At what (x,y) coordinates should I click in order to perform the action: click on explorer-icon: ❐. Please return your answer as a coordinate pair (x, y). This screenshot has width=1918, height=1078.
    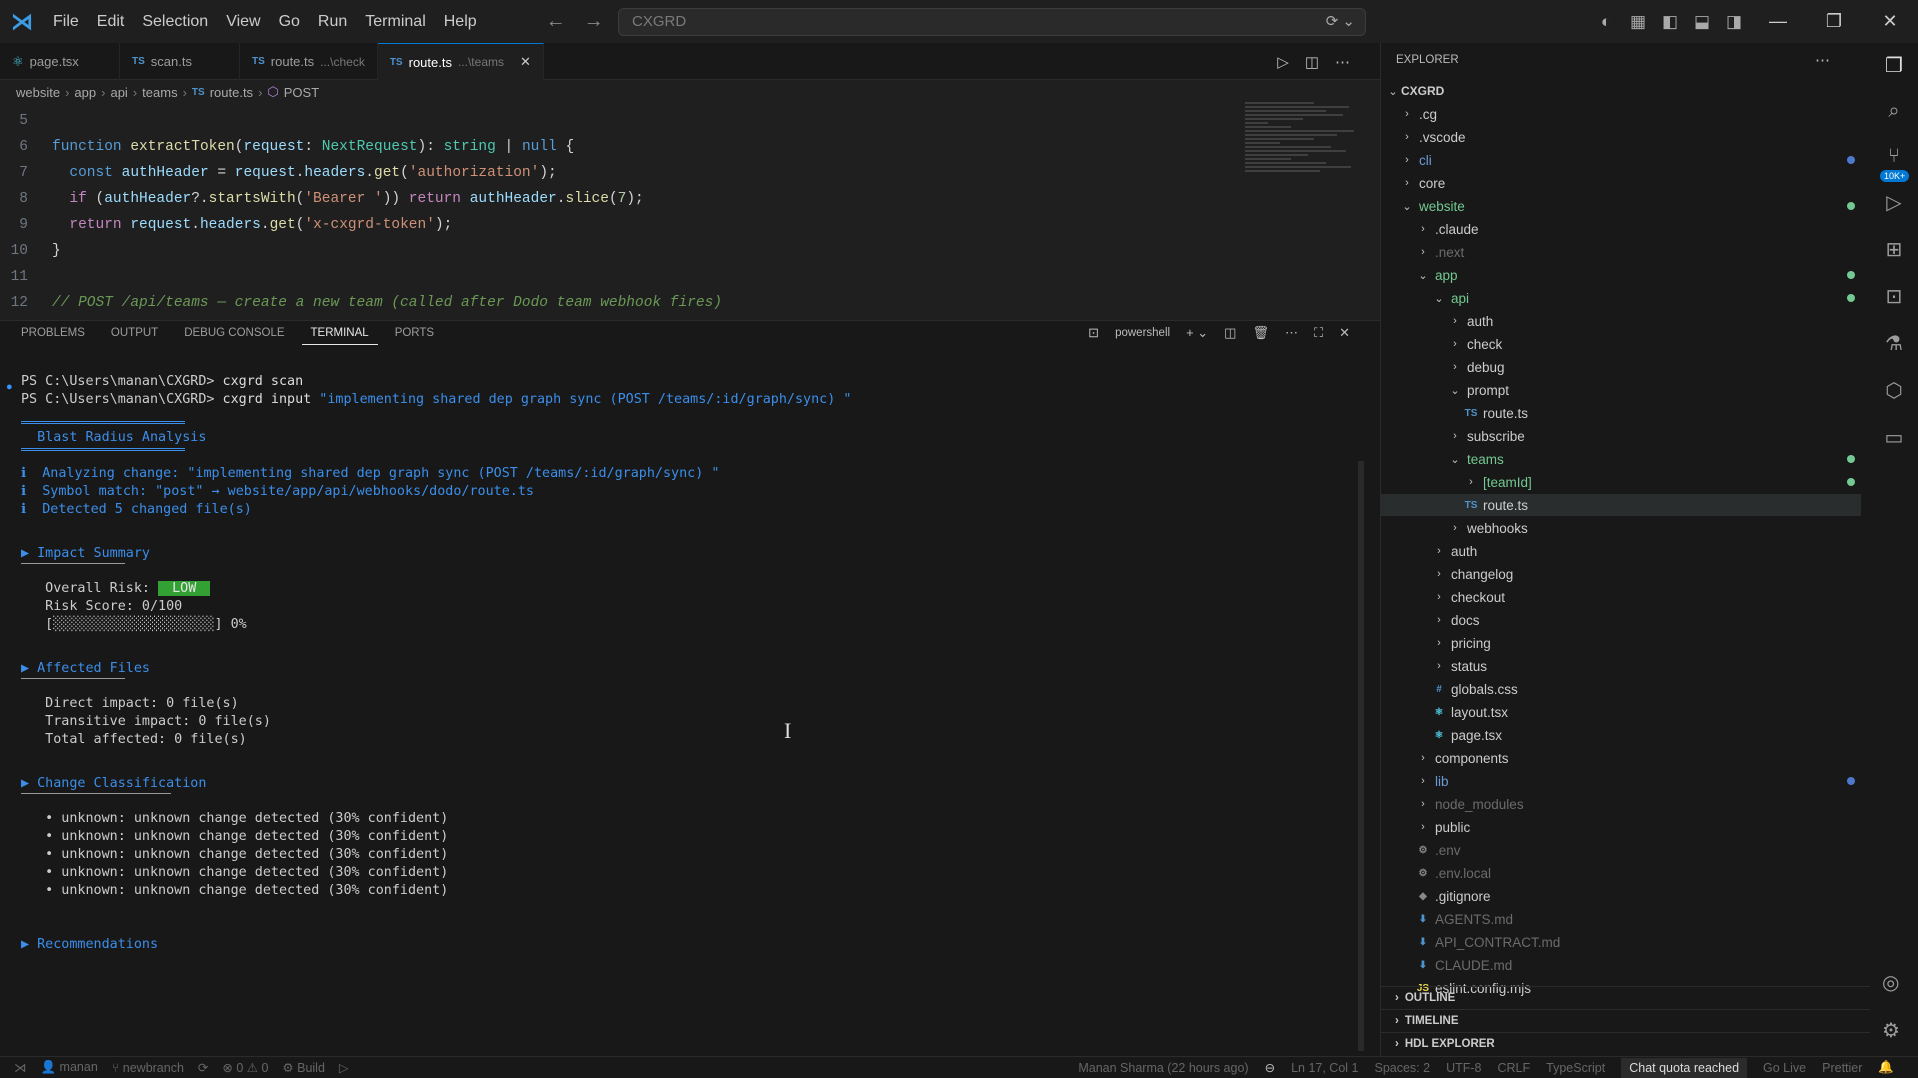
    Looking at the image, I should click on (1894, 65).